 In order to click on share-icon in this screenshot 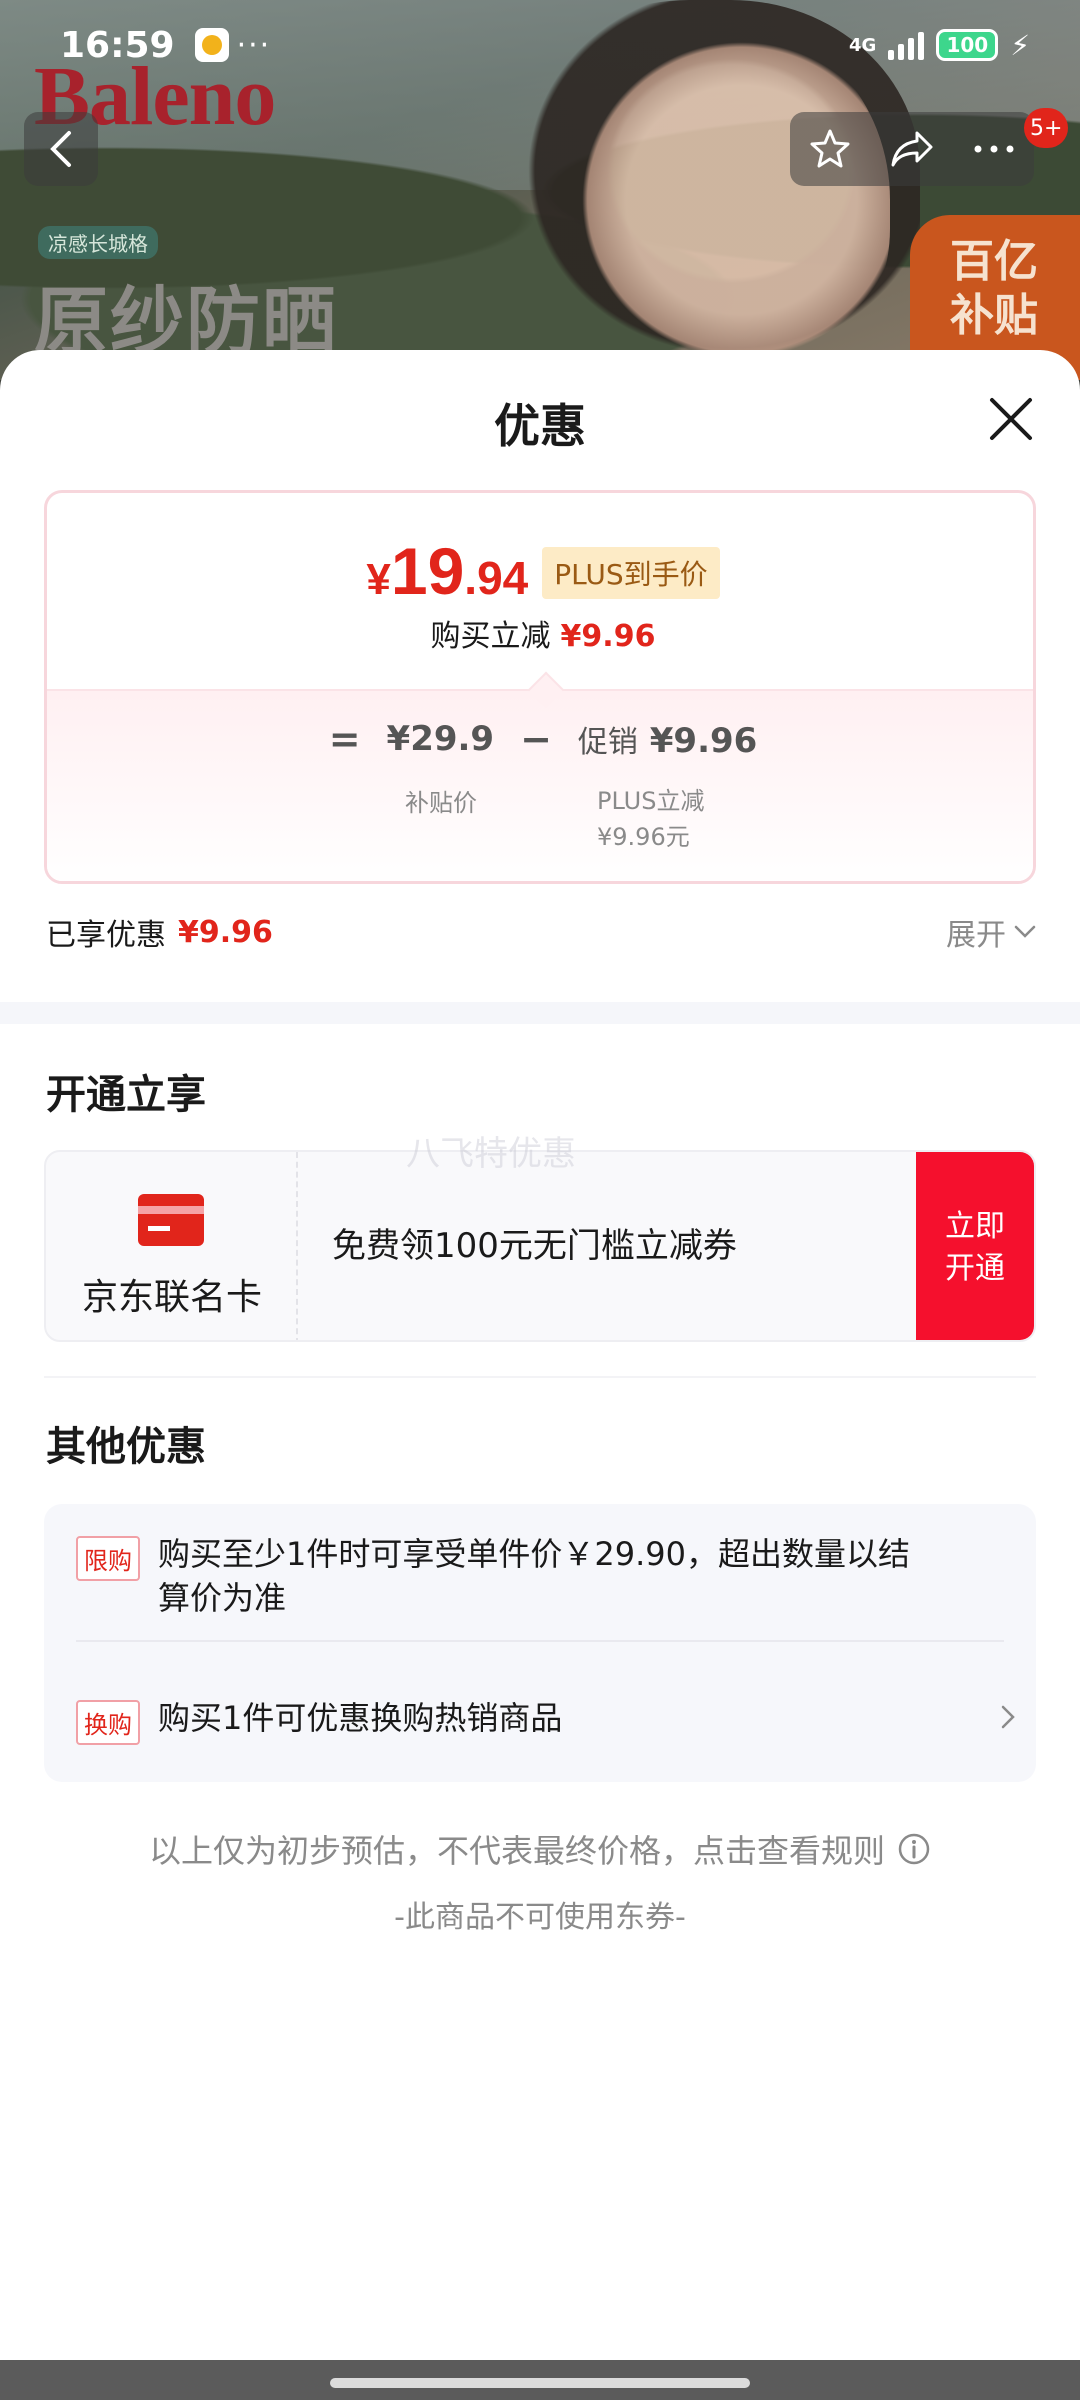, I will do `click(912, 149)`.